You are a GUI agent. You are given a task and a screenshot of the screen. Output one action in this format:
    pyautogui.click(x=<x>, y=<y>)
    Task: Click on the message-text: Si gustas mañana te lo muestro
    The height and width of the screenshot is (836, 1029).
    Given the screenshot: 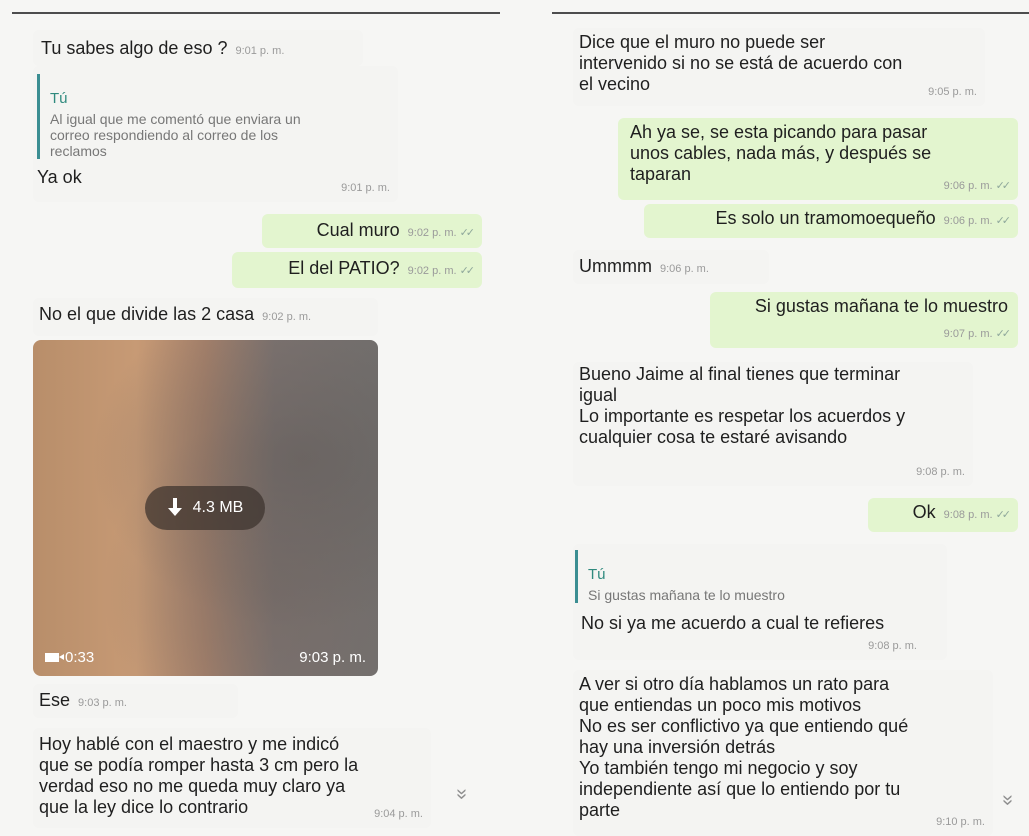 What is the action you would take?
    pyautogui.click(x=881, y=306)
    